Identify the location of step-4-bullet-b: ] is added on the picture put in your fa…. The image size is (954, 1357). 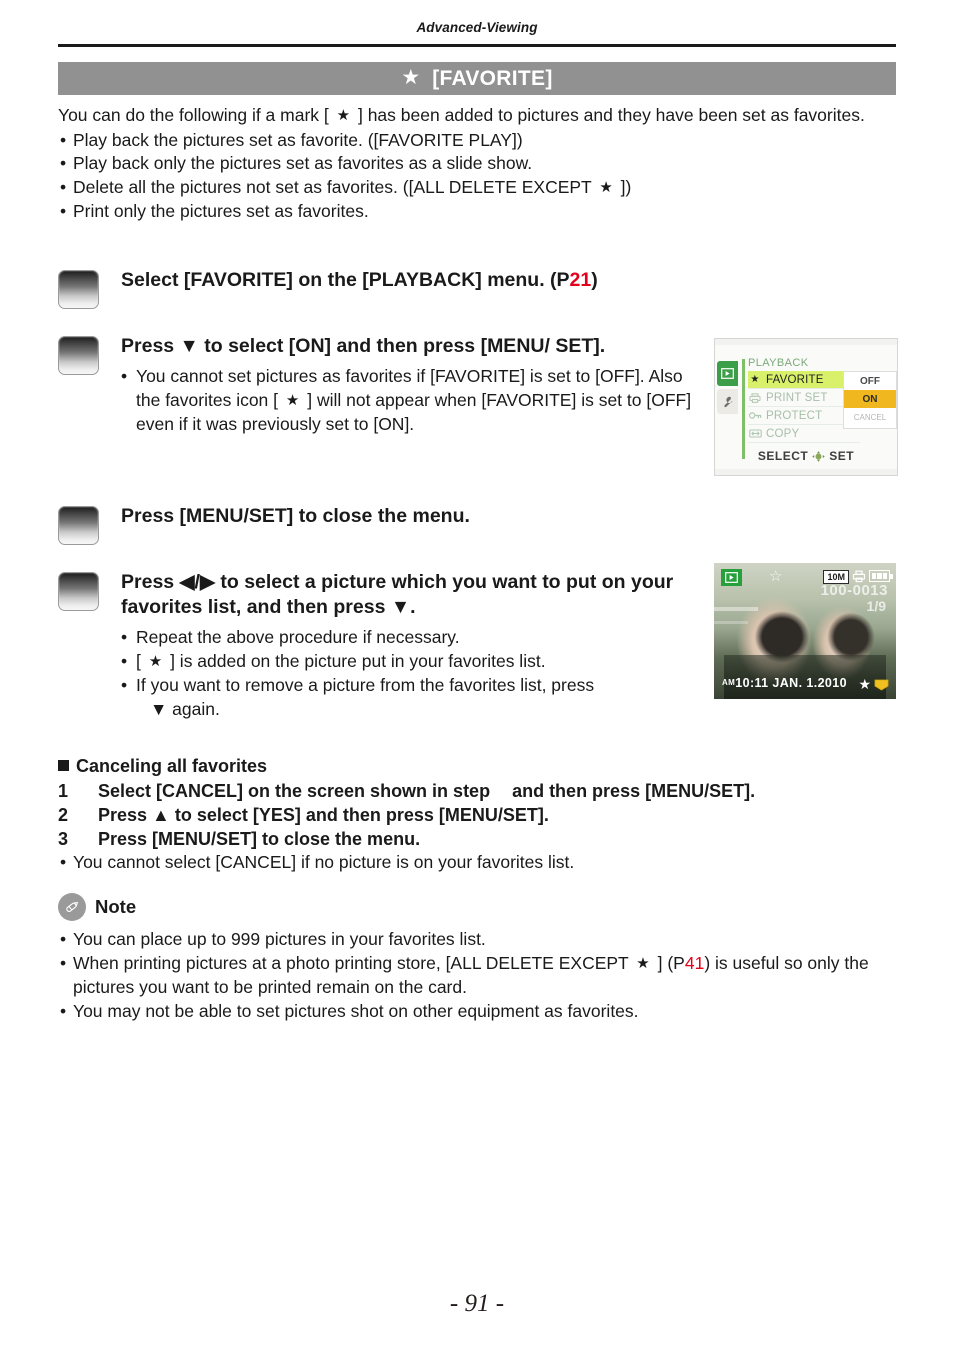
(358, 660).